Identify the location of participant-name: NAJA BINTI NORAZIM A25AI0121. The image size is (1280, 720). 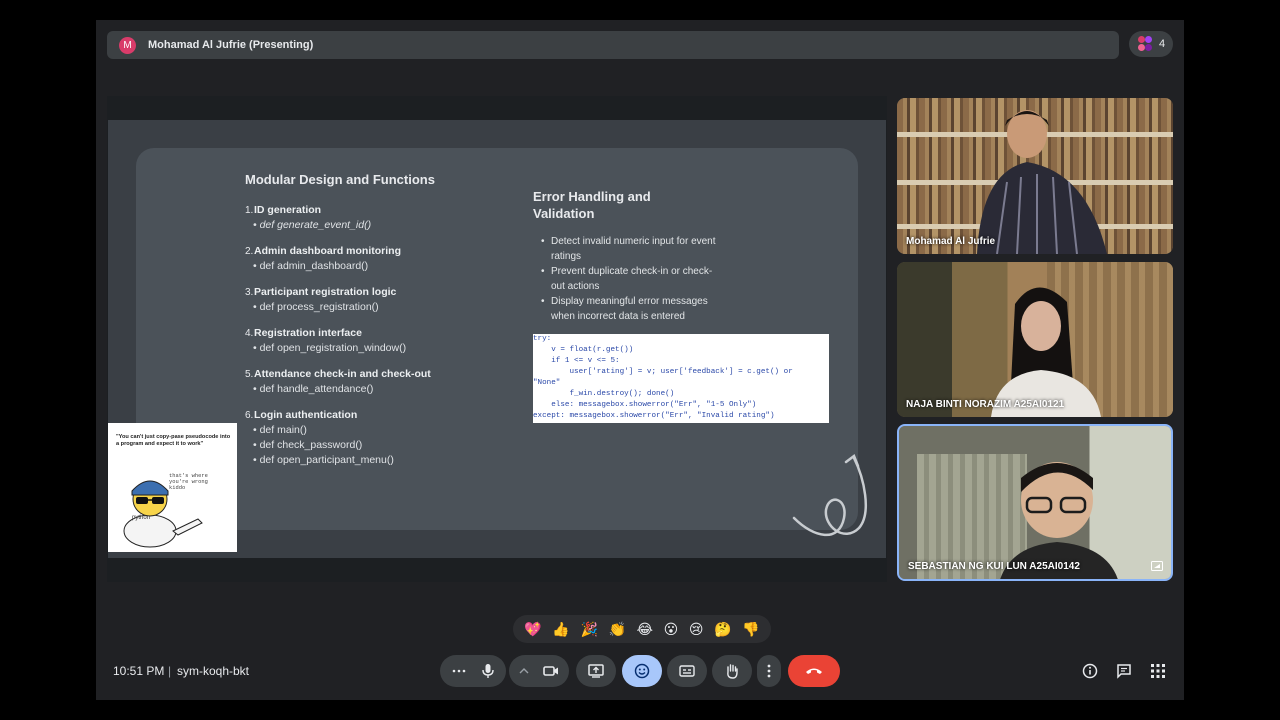
(985, 404).